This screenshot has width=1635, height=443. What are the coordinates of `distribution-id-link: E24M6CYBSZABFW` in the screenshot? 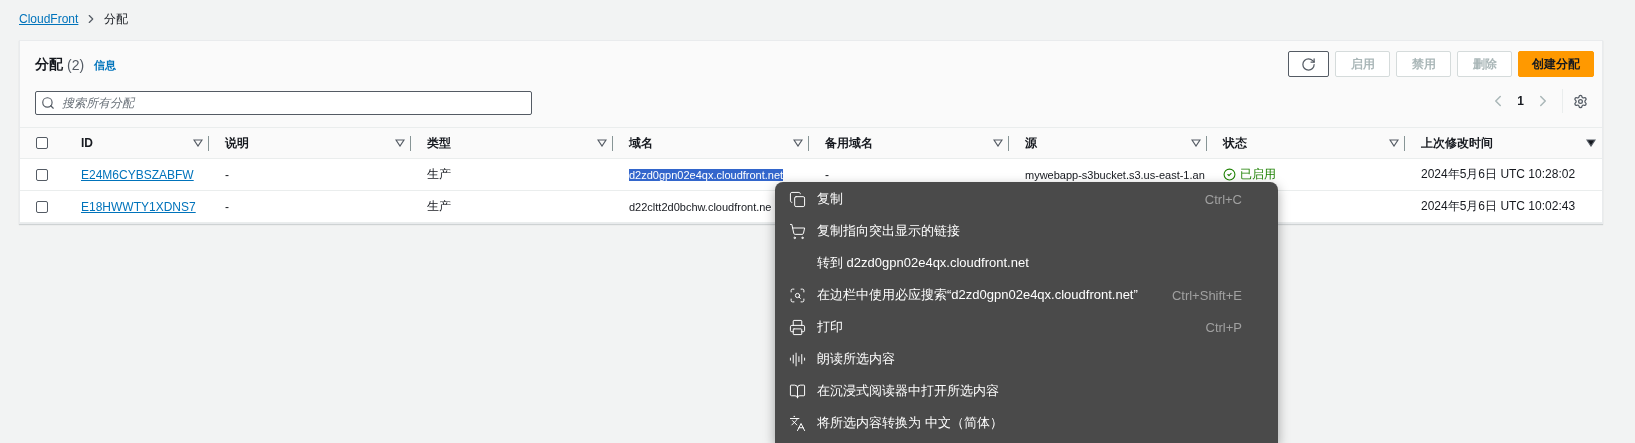 It's located at (137, 174).